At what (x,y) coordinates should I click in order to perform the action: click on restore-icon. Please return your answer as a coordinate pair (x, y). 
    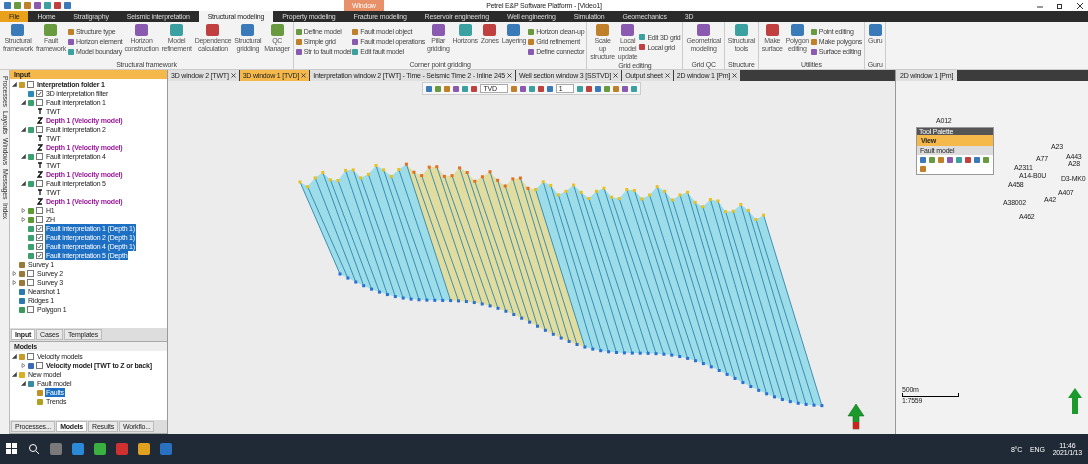
    Looking at the image, I should click on (1060, 5).